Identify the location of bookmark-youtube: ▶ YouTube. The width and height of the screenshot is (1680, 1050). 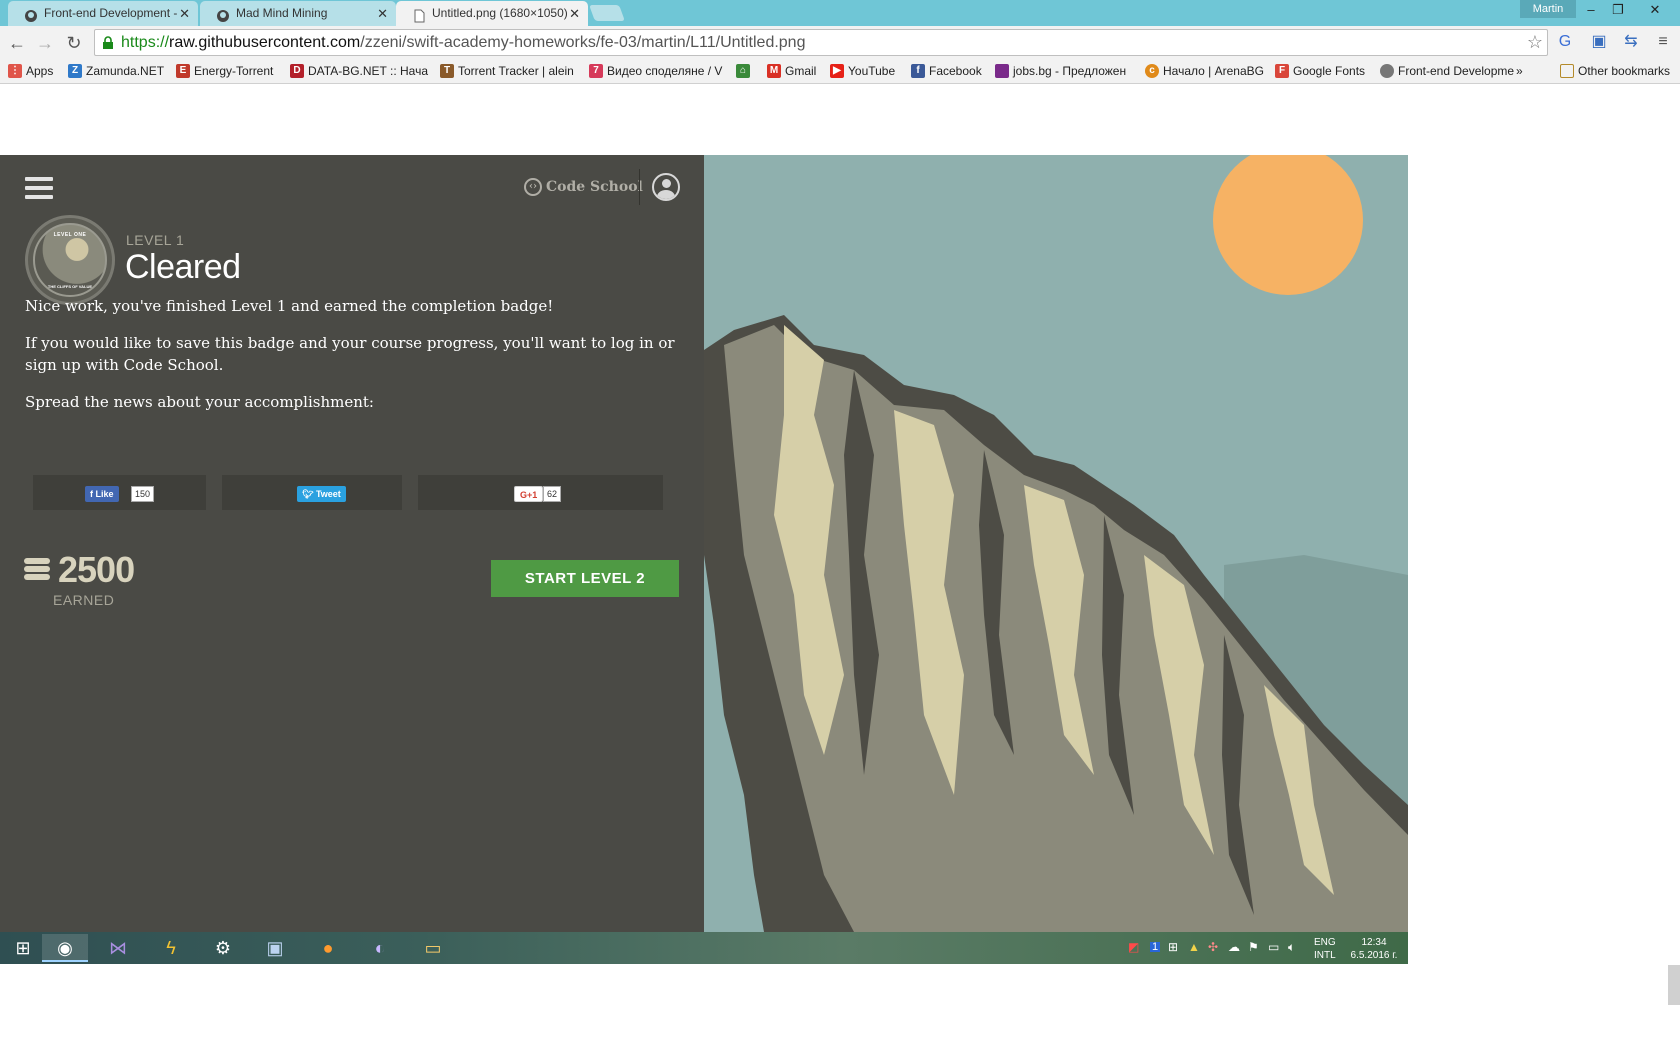
(861, 71).